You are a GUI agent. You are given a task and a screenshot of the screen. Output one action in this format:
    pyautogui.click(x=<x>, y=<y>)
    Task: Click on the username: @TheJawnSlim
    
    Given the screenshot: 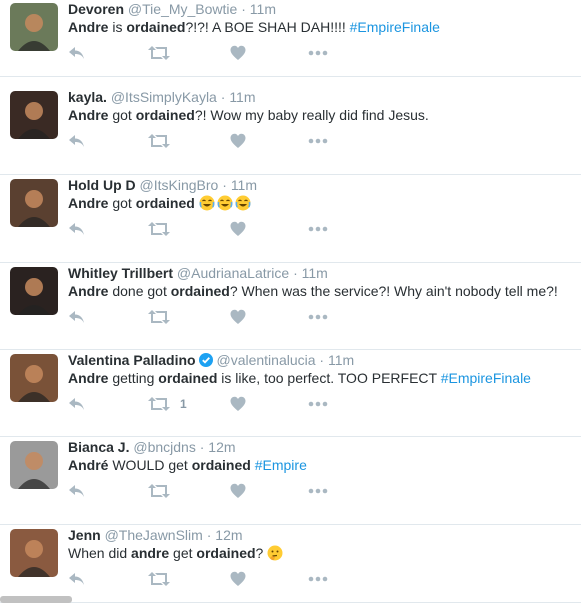 What is the action you would take?
    pyautogui.click(x=154, y=535)
    